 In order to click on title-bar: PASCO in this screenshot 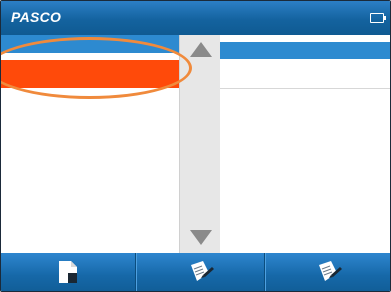, I will do `click(195, 18)`.